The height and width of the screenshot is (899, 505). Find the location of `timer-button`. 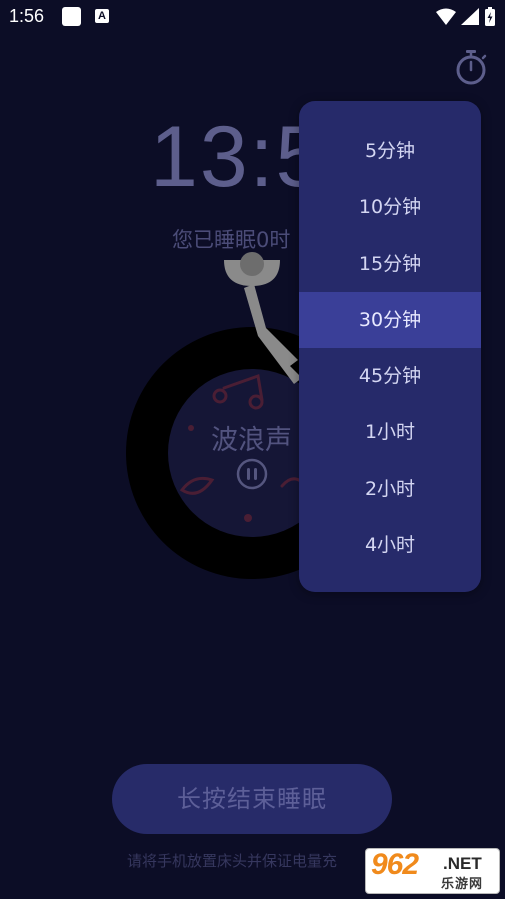

timer-button is located at coordinates (471, 68).